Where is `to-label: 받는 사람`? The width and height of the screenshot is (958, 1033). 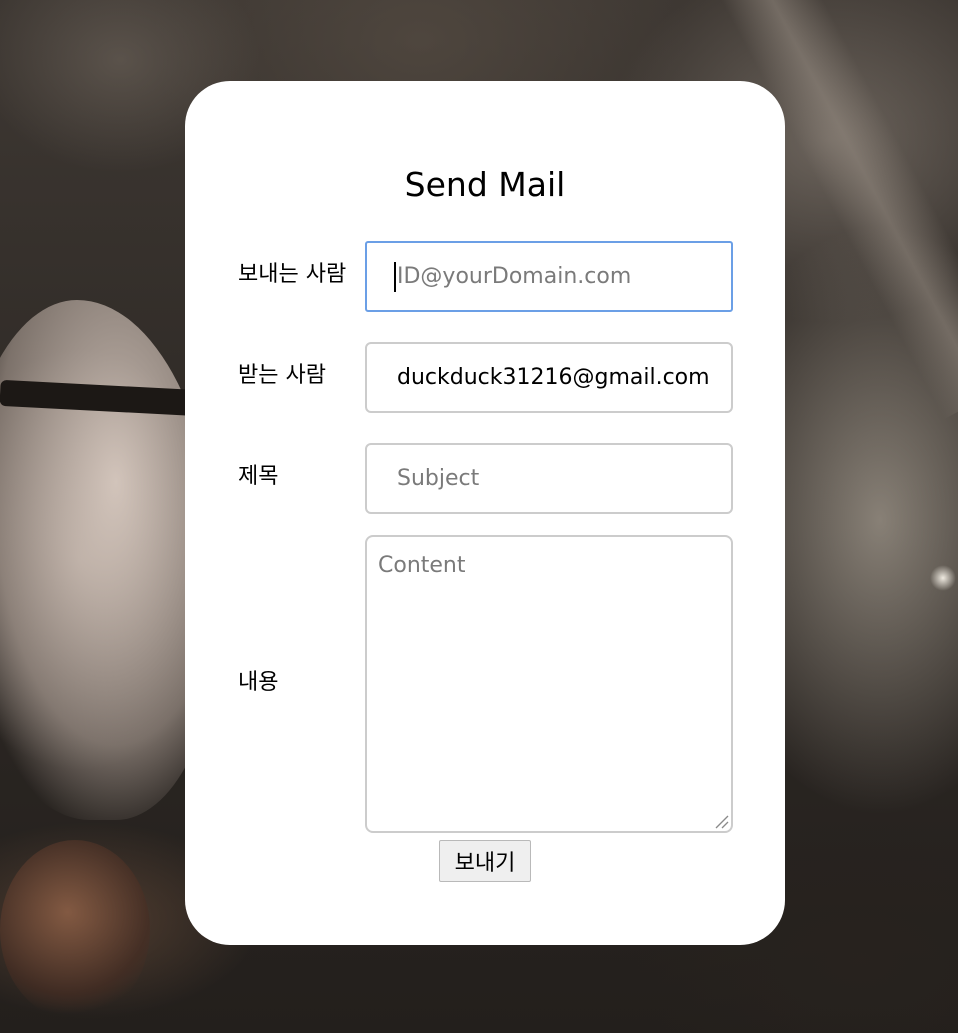 to-label: 받는 사람 is located at coordinates (282, 375).